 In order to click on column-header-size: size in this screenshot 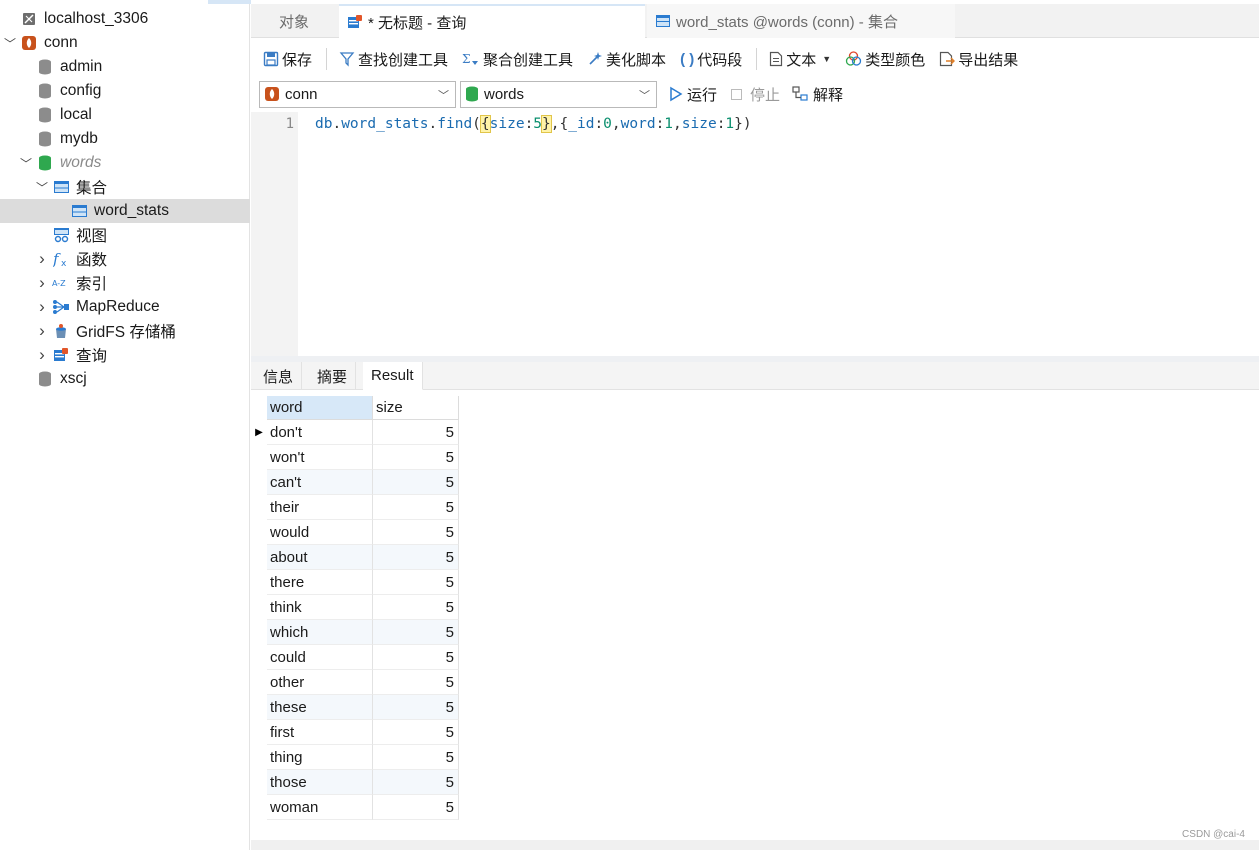, I will do `click(416, 408)`.